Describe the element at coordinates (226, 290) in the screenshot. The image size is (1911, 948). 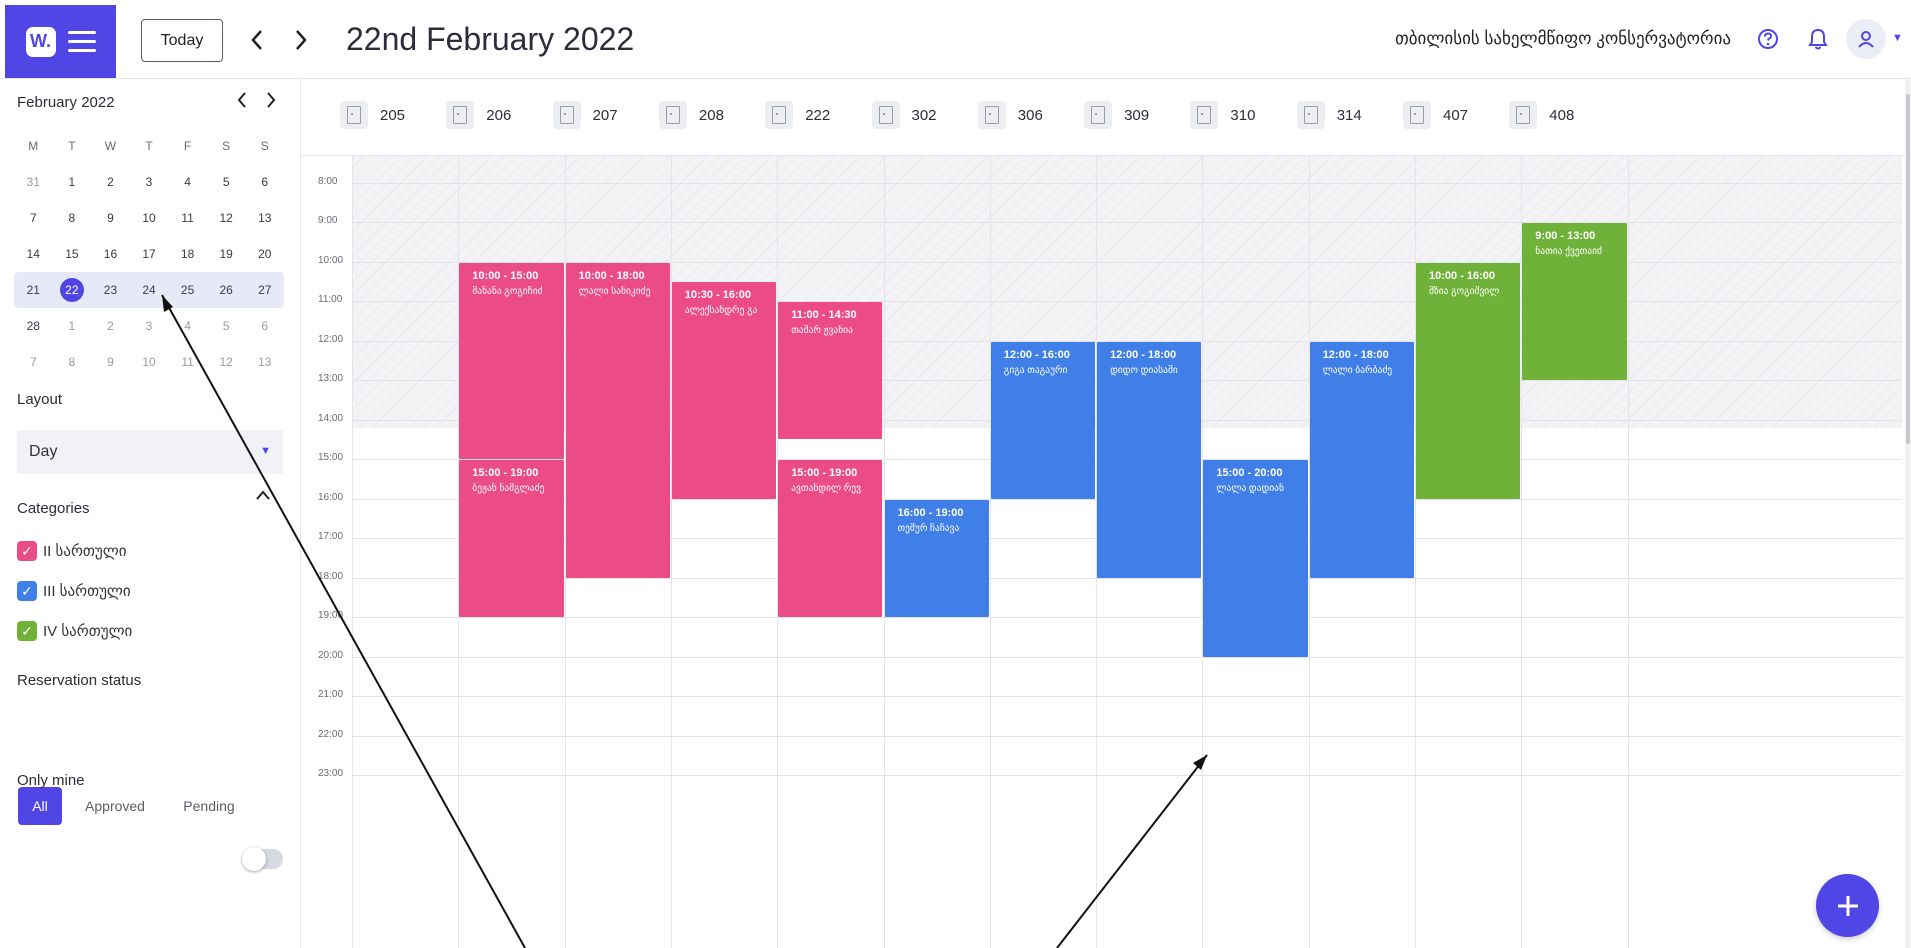
I see `mini-calendar-day: 26` at that location.